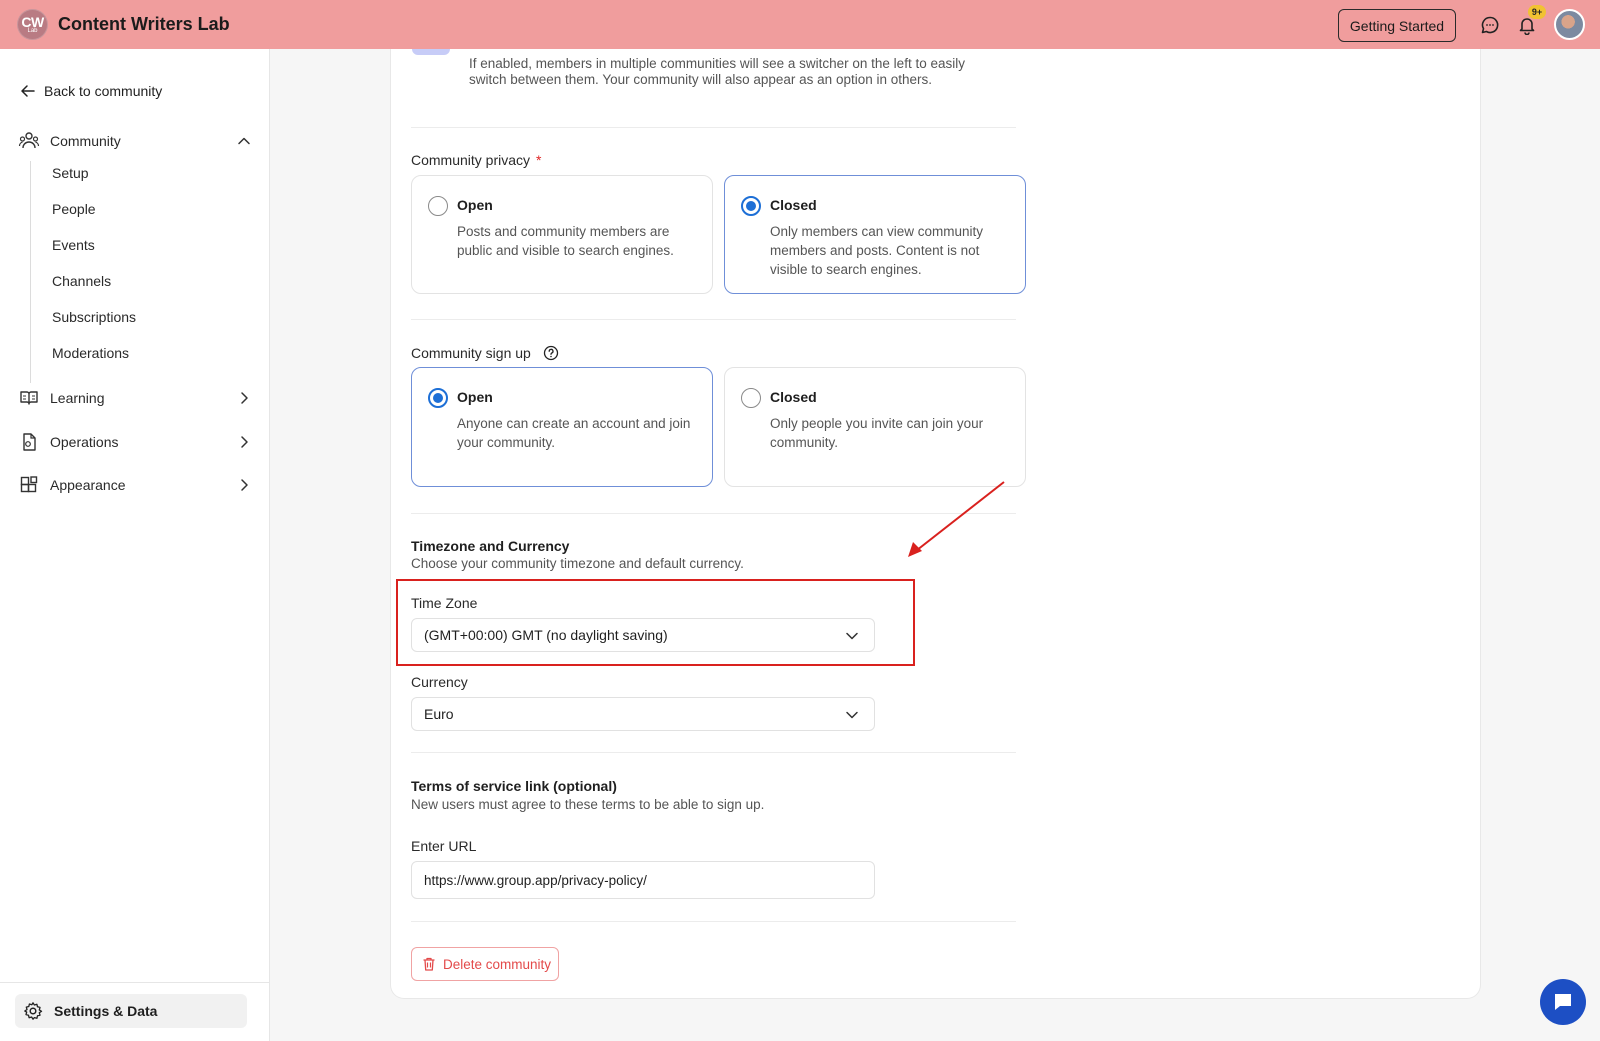  I want to click on logo-text: CW, so click(32, 22).